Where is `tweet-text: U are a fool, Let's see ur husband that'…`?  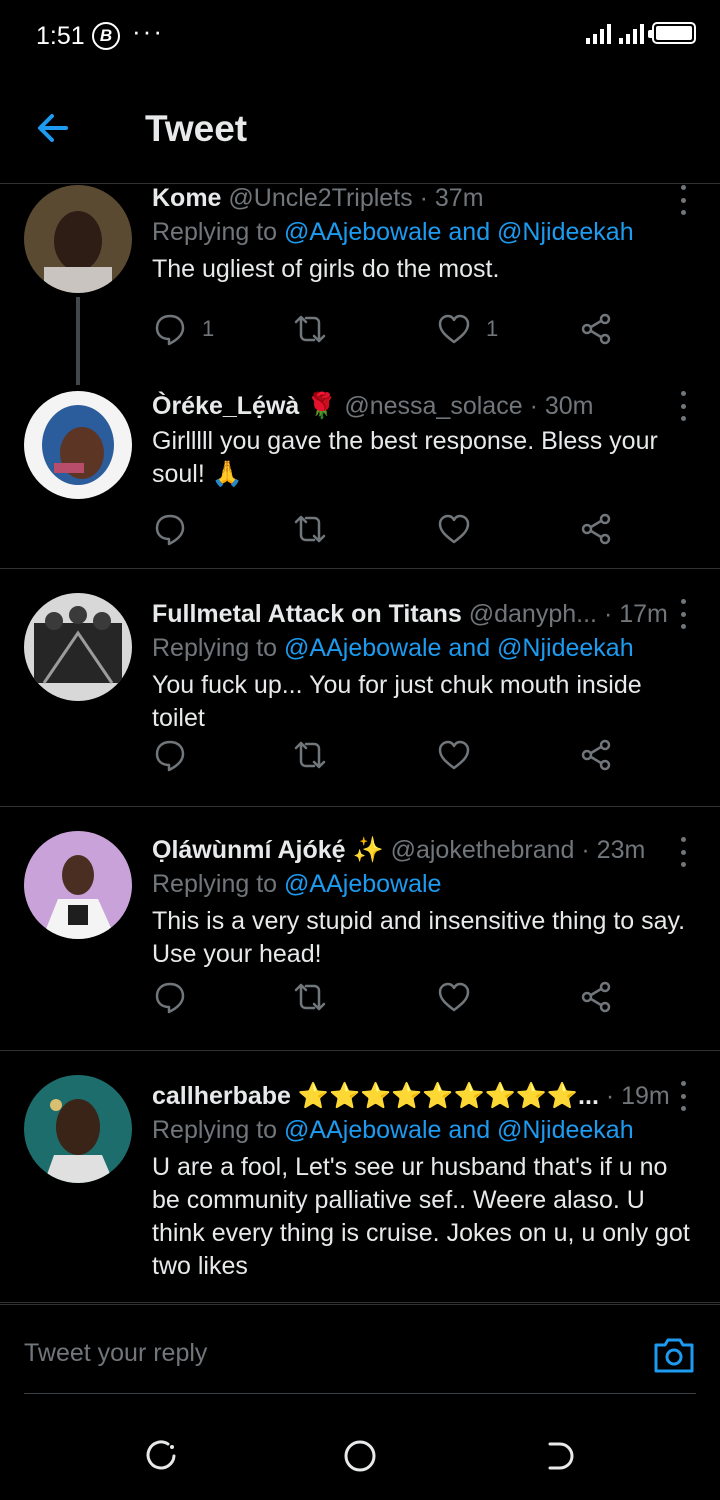 tweet-text: U are a fool, Let's see ur husband that'… is located at coordinates (421, 1216).